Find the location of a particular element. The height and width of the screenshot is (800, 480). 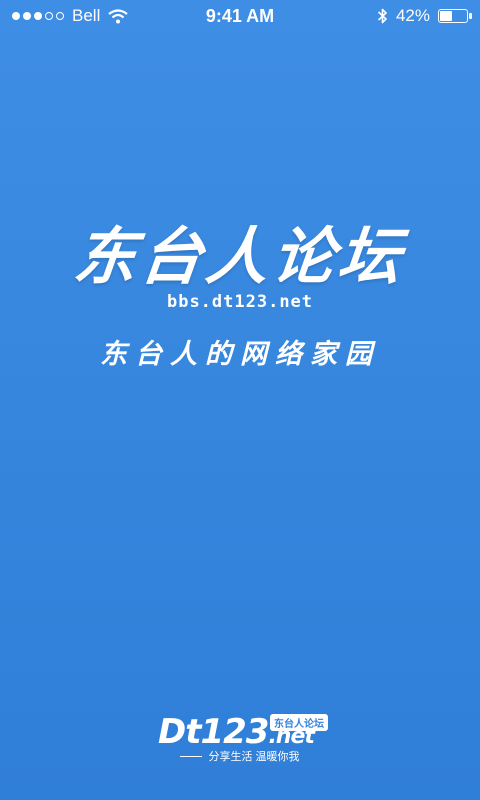

status-right: 42% is located at coordinates (424, 16).